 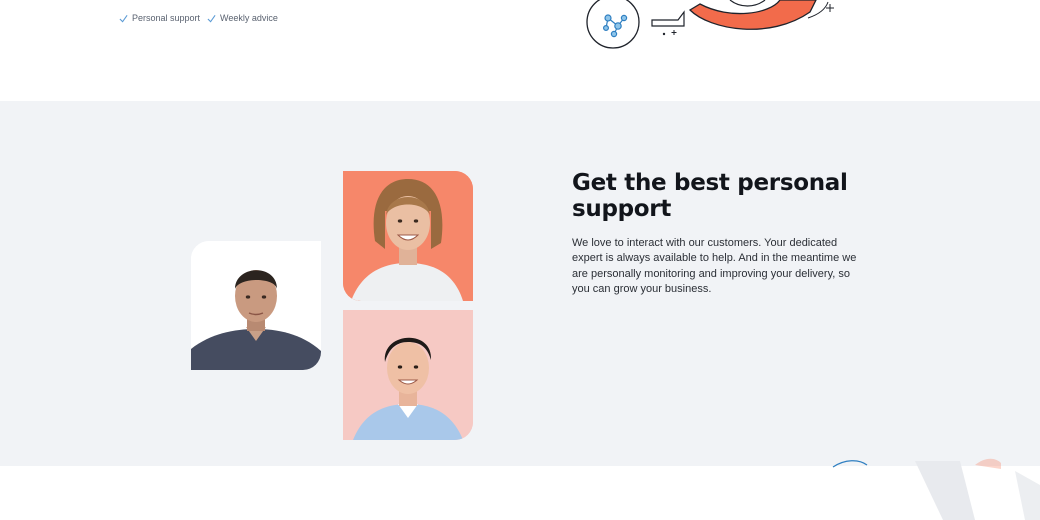 I want to click on section-title: Get the best personal support, so click(x=710, y=196).